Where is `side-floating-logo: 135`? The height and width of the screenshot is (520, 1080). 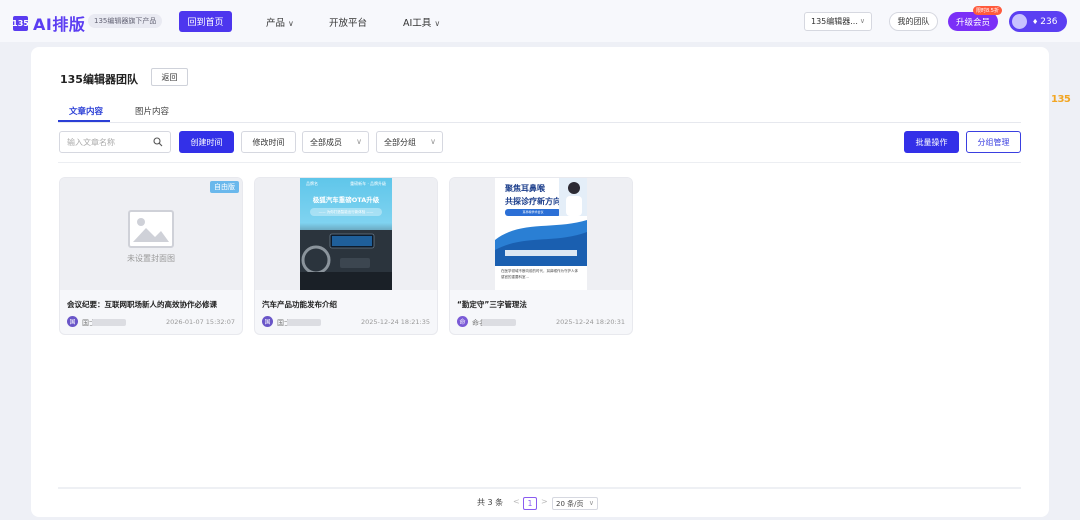 side-floating-logo: 135 is located at coordinates (1061, 99).